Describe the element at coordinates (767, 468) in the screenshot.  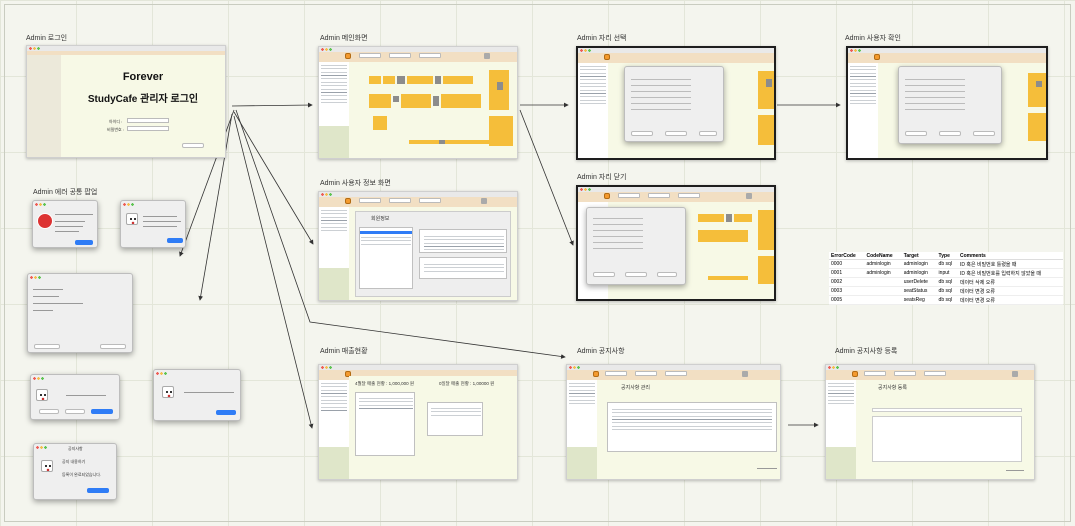
I see `notice-action-link` at that location.